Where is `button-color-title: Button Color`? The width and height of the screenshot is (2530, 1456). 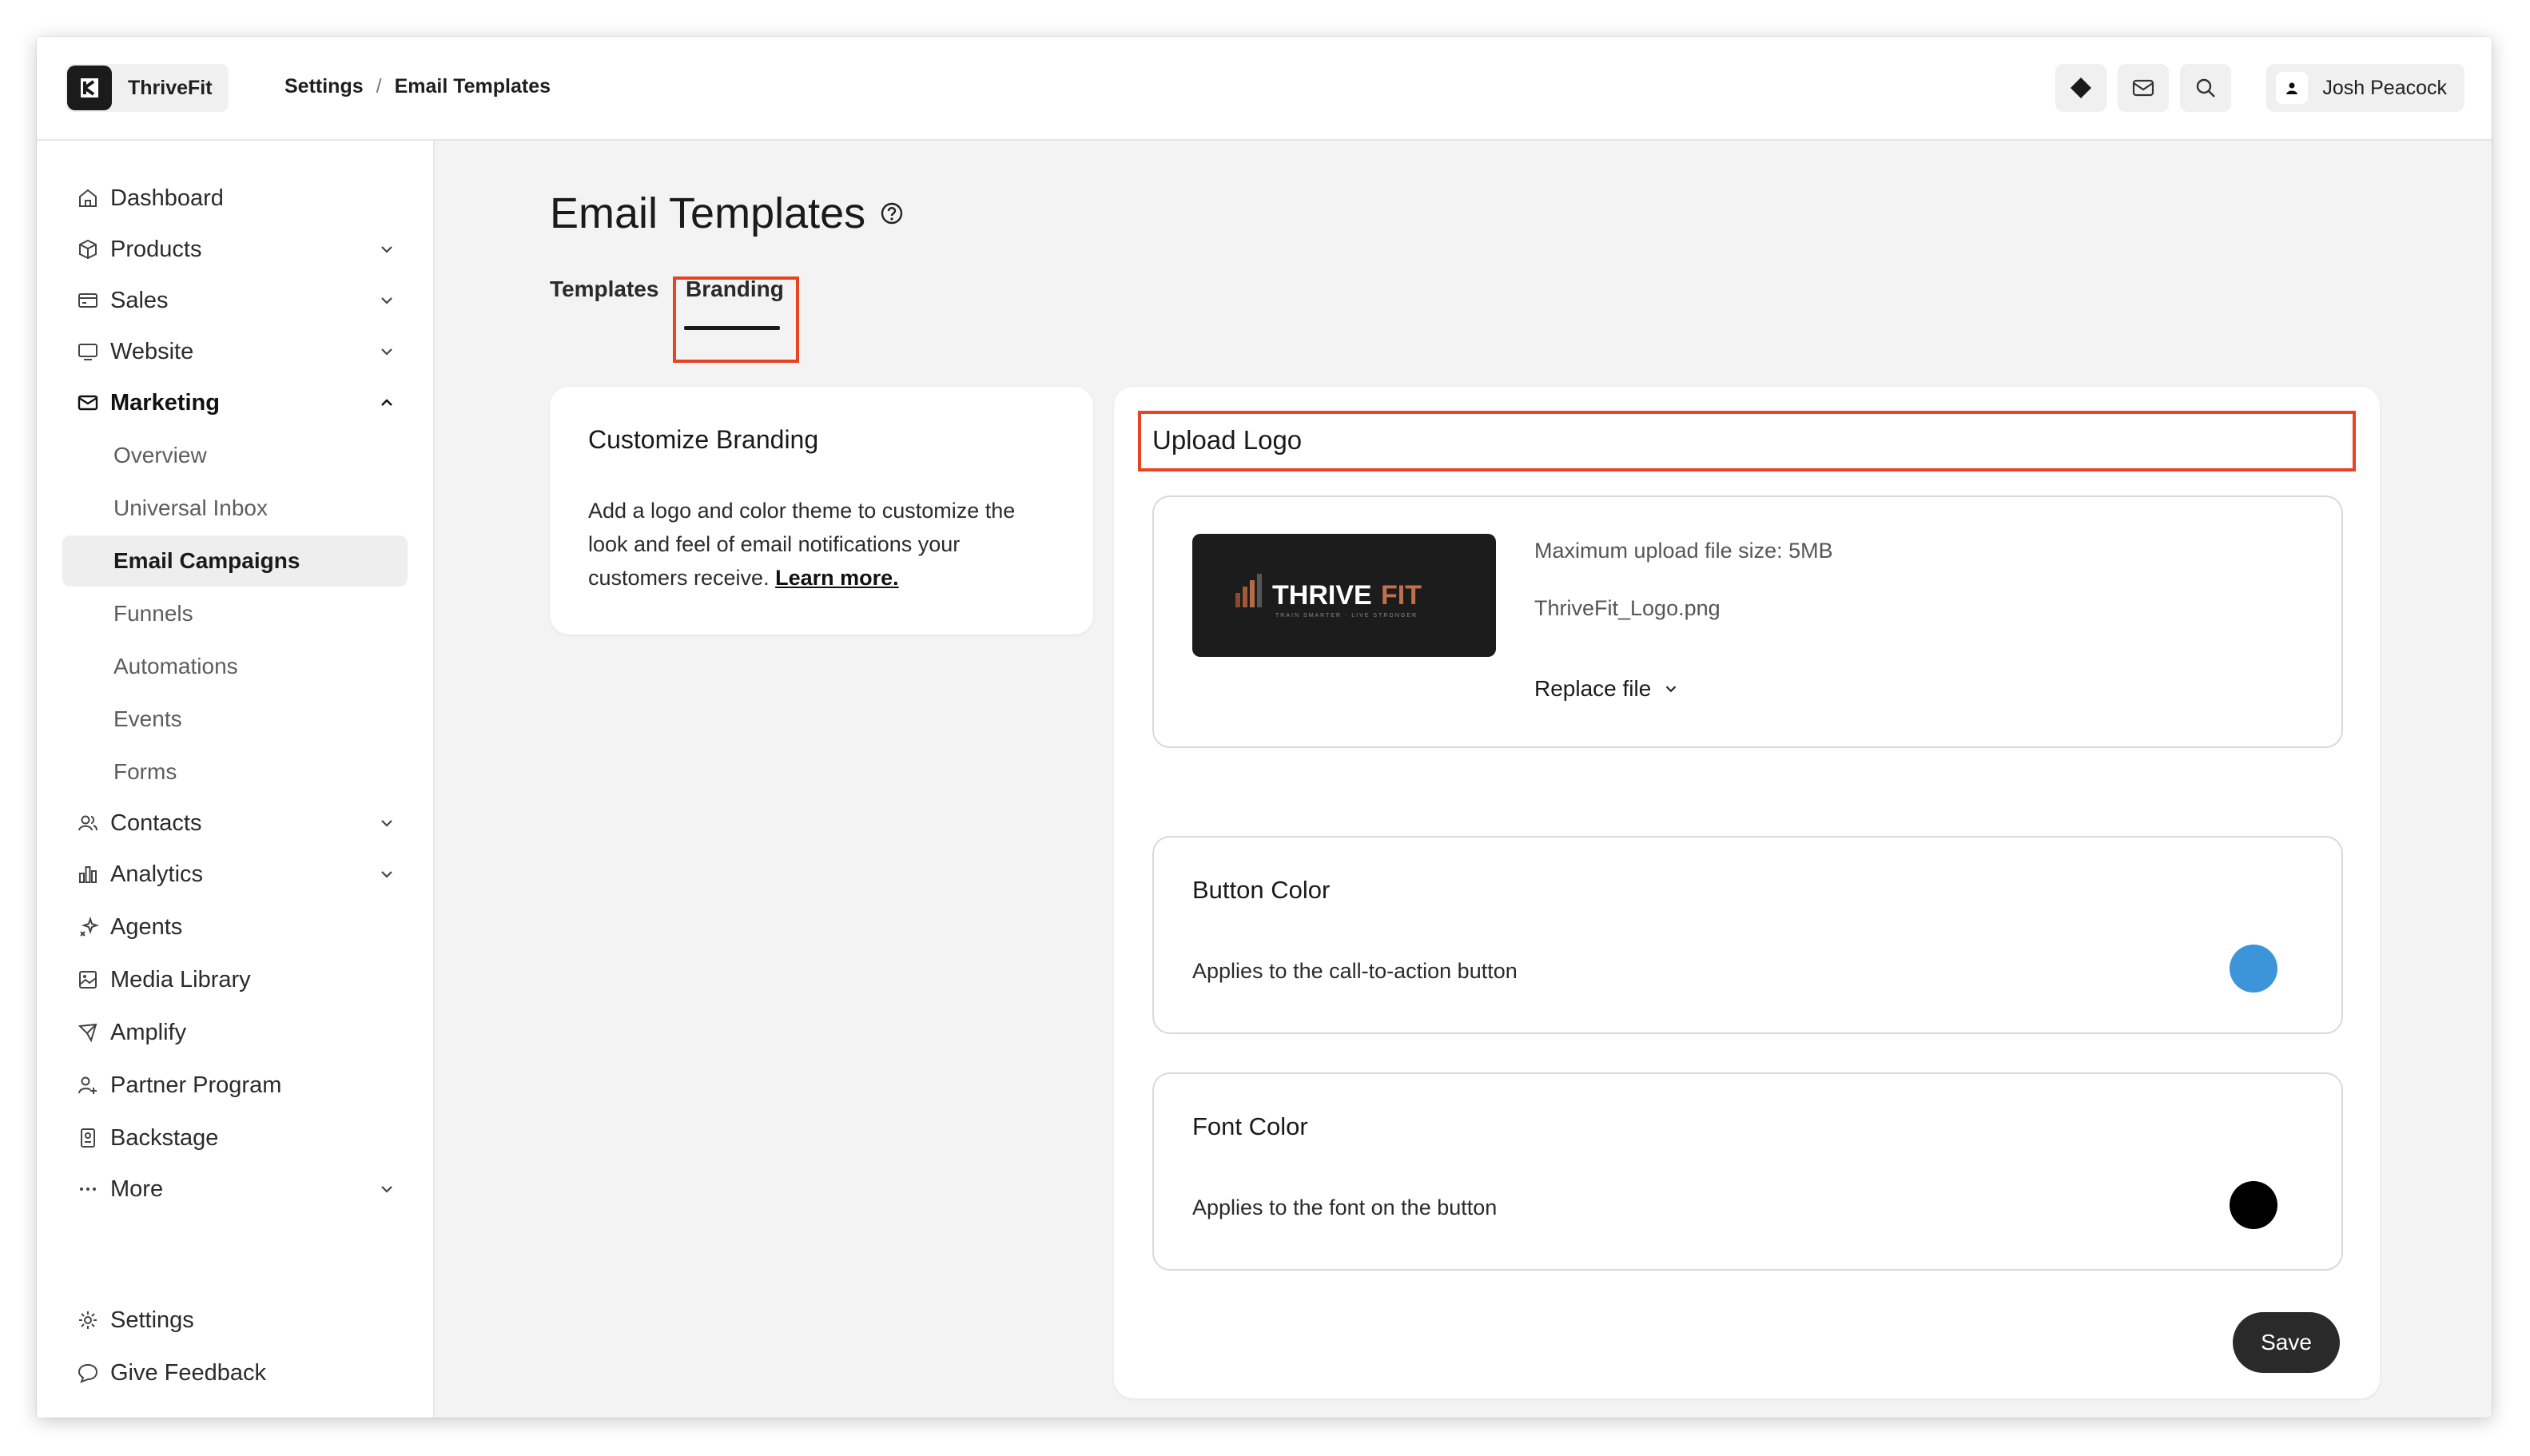
button-color-title: Button Color is located at coordinates (1261, 890).